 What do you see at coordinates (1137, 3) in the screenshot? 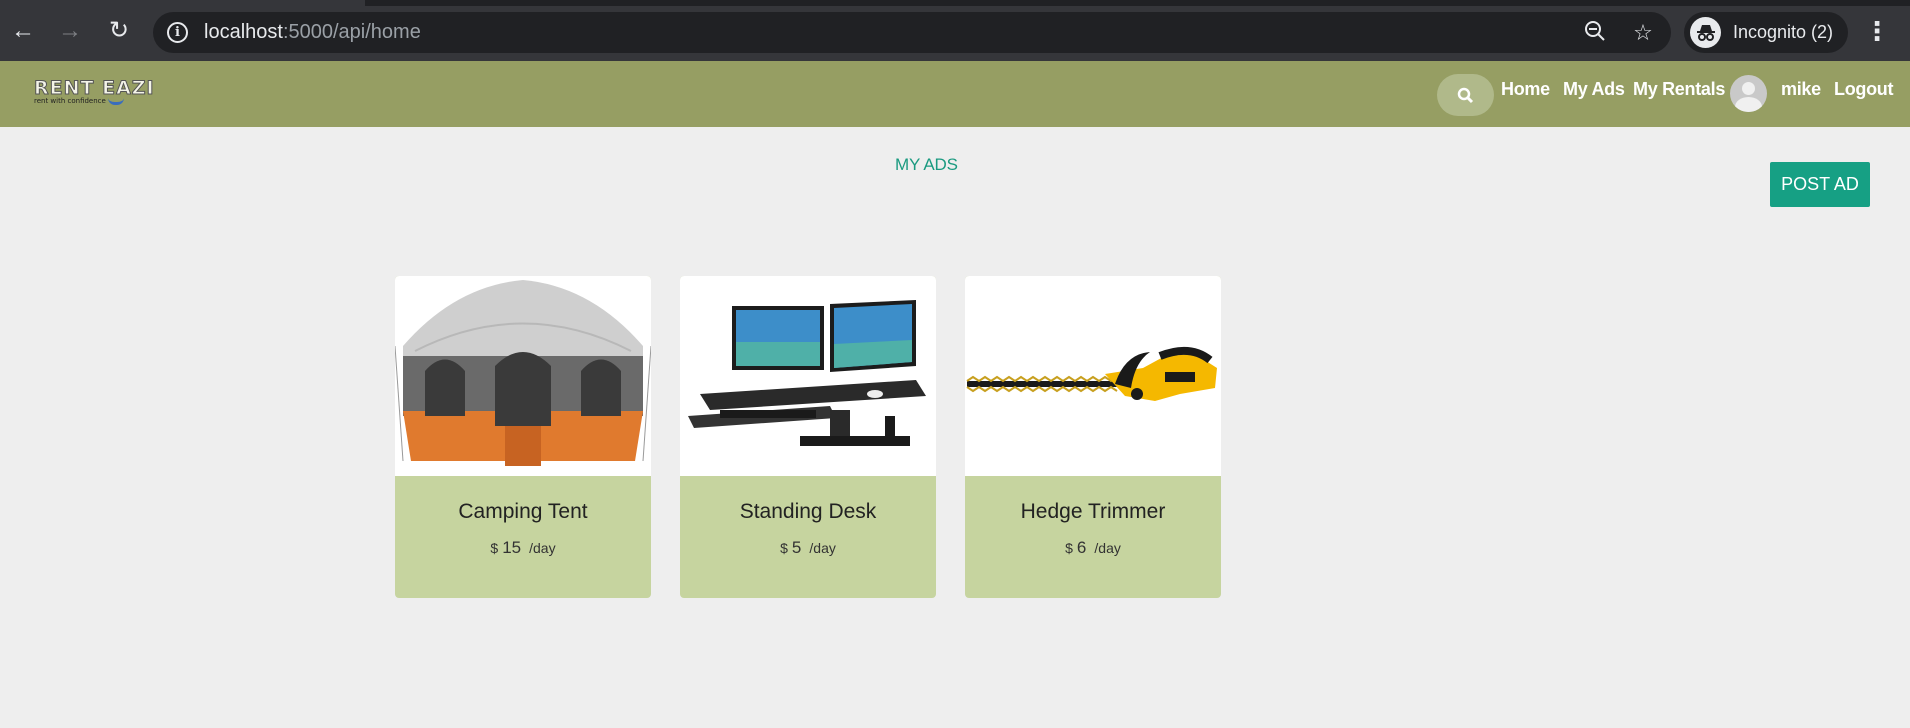
I see `tab-strip-edge` at bounding box center [1137, 3].